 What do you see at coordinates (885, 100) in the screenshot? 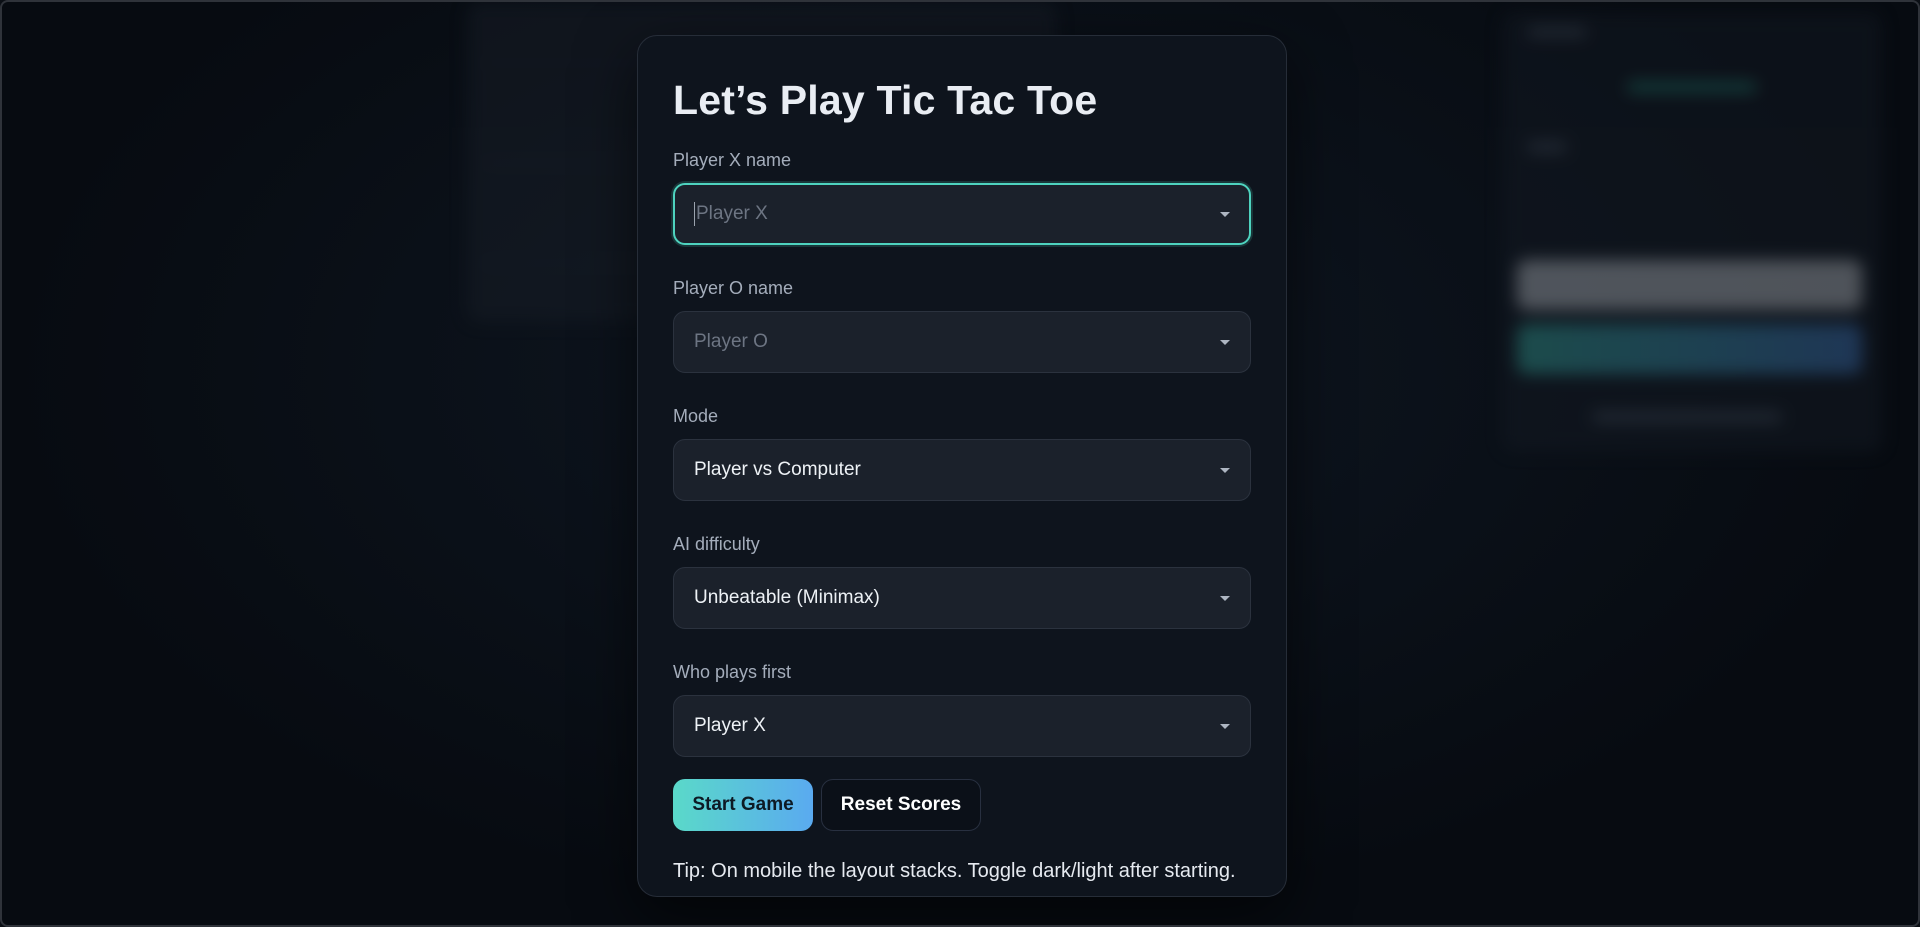
I see `modal-title: Let’s Play Tic Tac Toe` at bounding box center [885, 100].